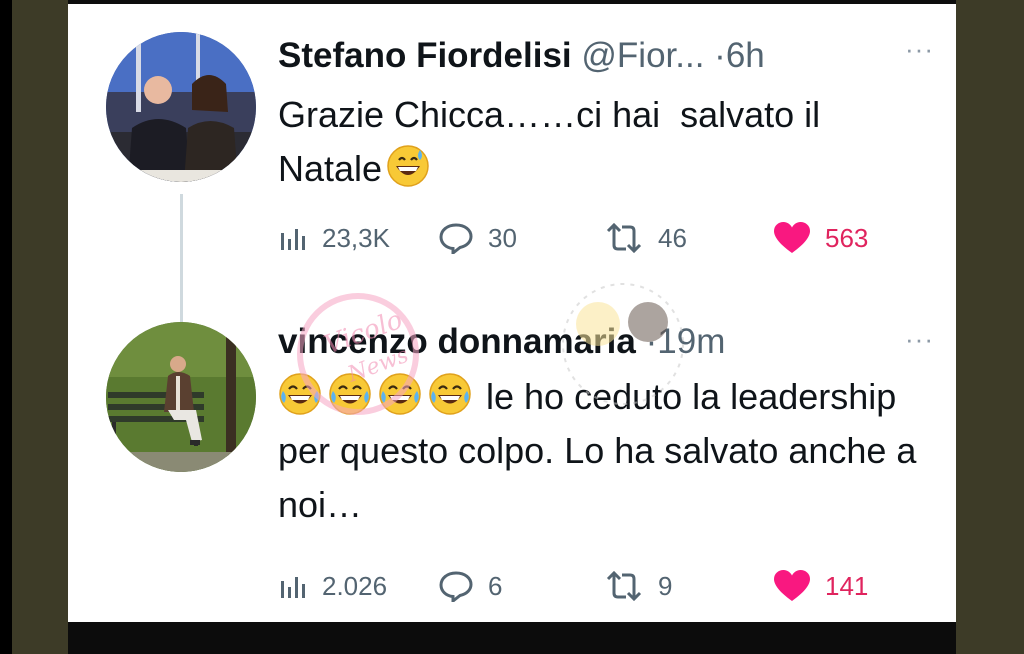 The height and width of the screenshot is (654, 1024). Describe the element at coordinates (847, 585) in the screenshot. I see `like-count: 141` at that location.